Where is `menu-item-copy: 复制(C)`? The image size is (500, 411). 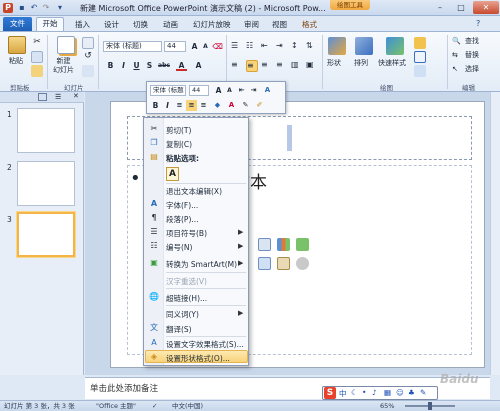
menu-item-copy: 复制(C) is located at coordinates (179, 144).